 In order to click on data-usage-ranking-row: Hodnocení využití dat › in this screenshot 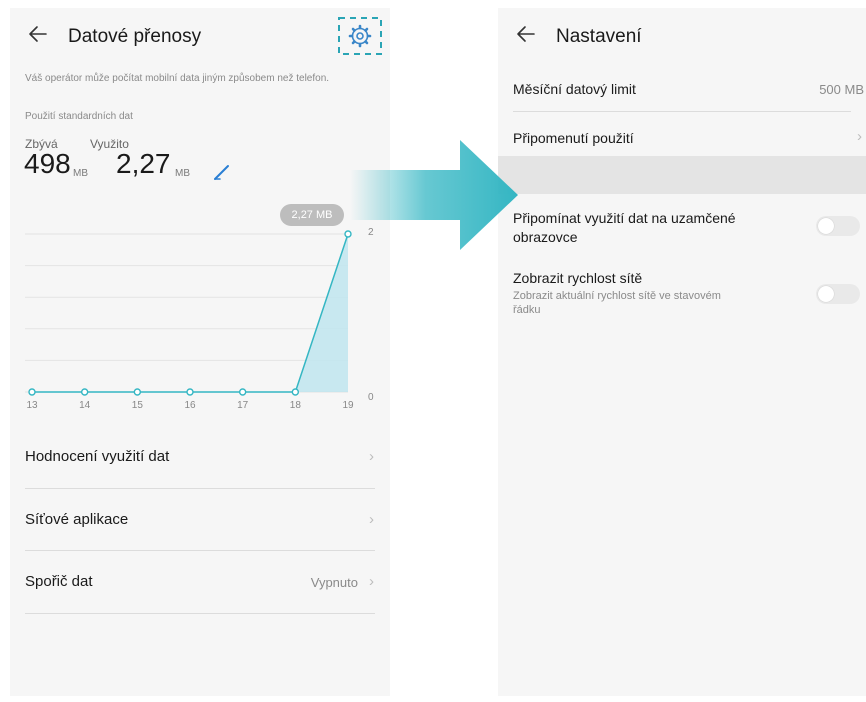, I will do `click(200, 457)`.